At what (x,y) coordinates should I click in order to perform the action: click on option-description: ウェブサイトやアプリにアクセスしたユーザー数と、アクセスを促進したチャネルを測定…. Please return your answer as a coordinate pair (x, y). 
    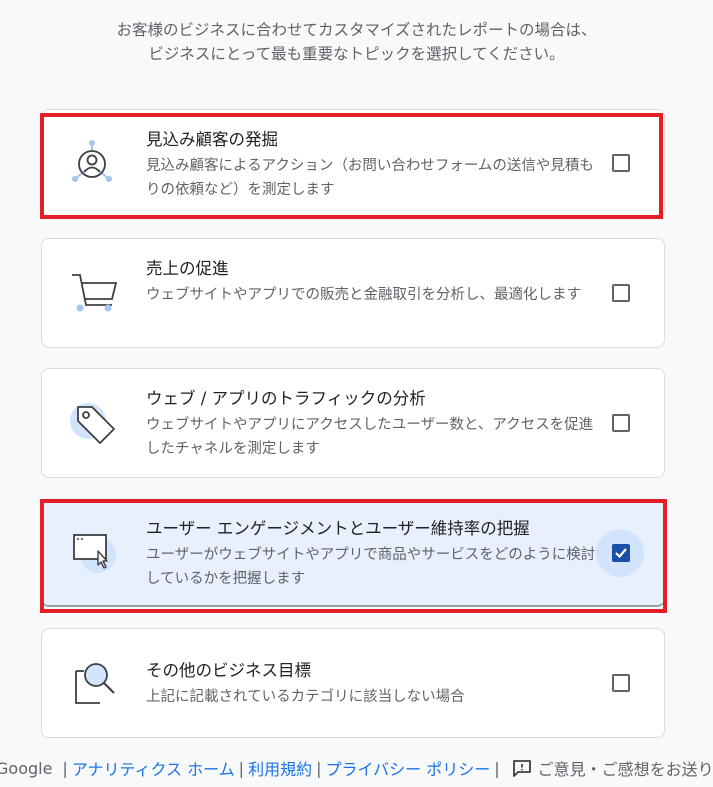
    Looking at the image, I should click on (370, 437).